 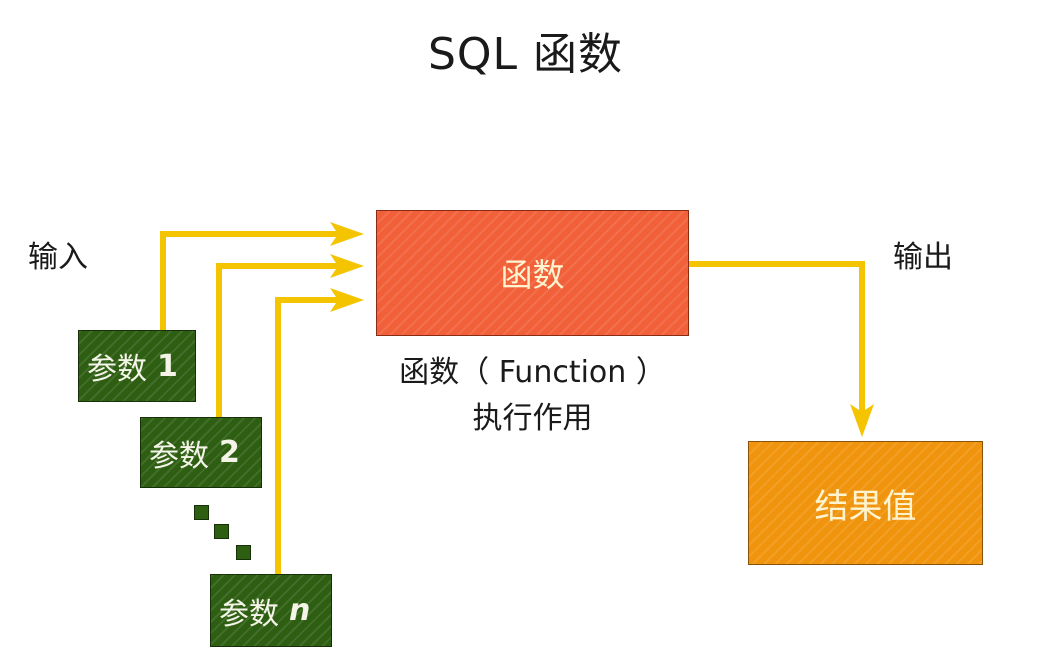 I want to click on param-1-prefix: 参数, so click(x=117, y=369).